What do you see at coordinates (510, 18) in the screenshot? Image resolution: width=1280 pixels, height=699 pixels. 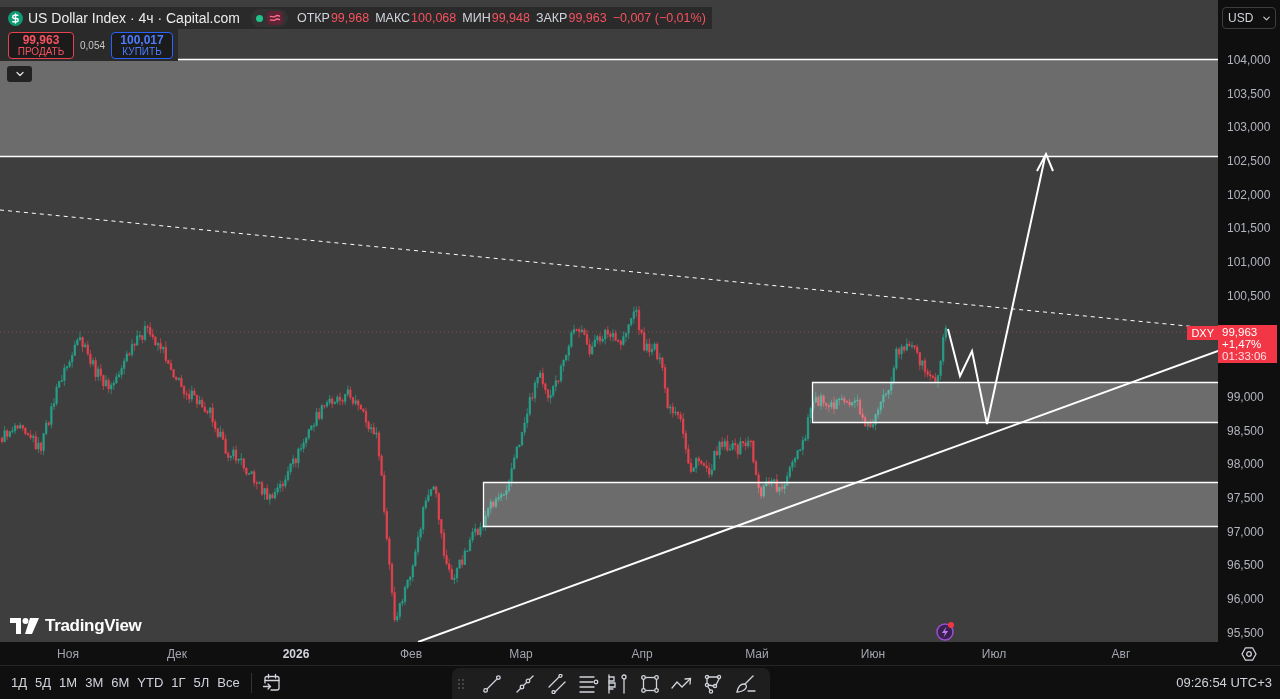 I see `ohlc-value: 99,948` at bounding box center [510, 18].